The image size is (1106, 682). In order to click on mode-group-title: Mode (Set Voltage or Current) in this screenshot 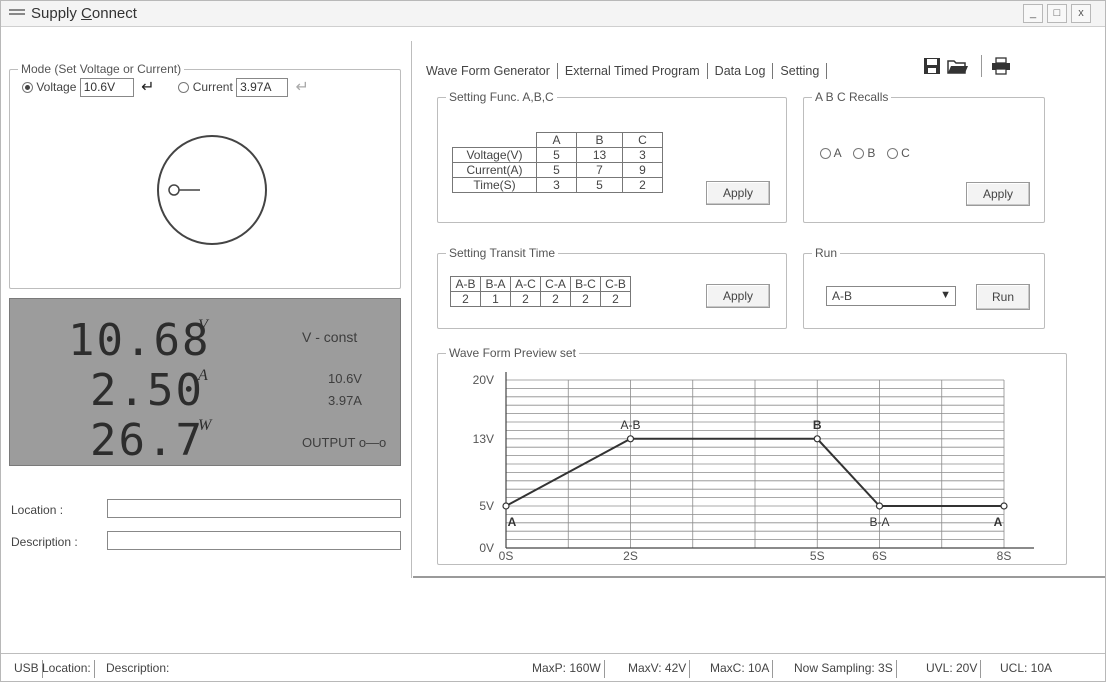, I will do `click(101, 69)`.